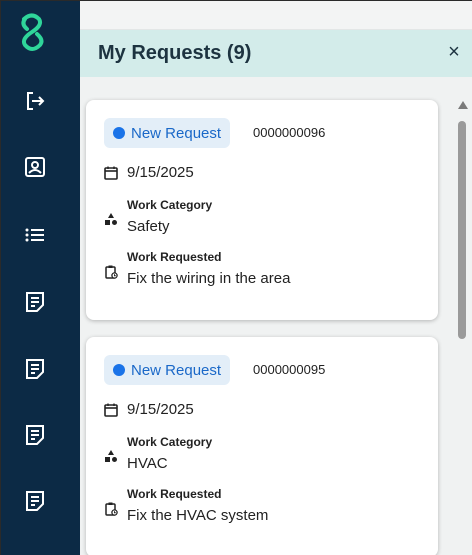 The width and height of the screenshot is (472, 555). What do you see at coordinates (463, 105) in the screenshot?
I see `scroll-up-icon` at bounding box center [463, 105].